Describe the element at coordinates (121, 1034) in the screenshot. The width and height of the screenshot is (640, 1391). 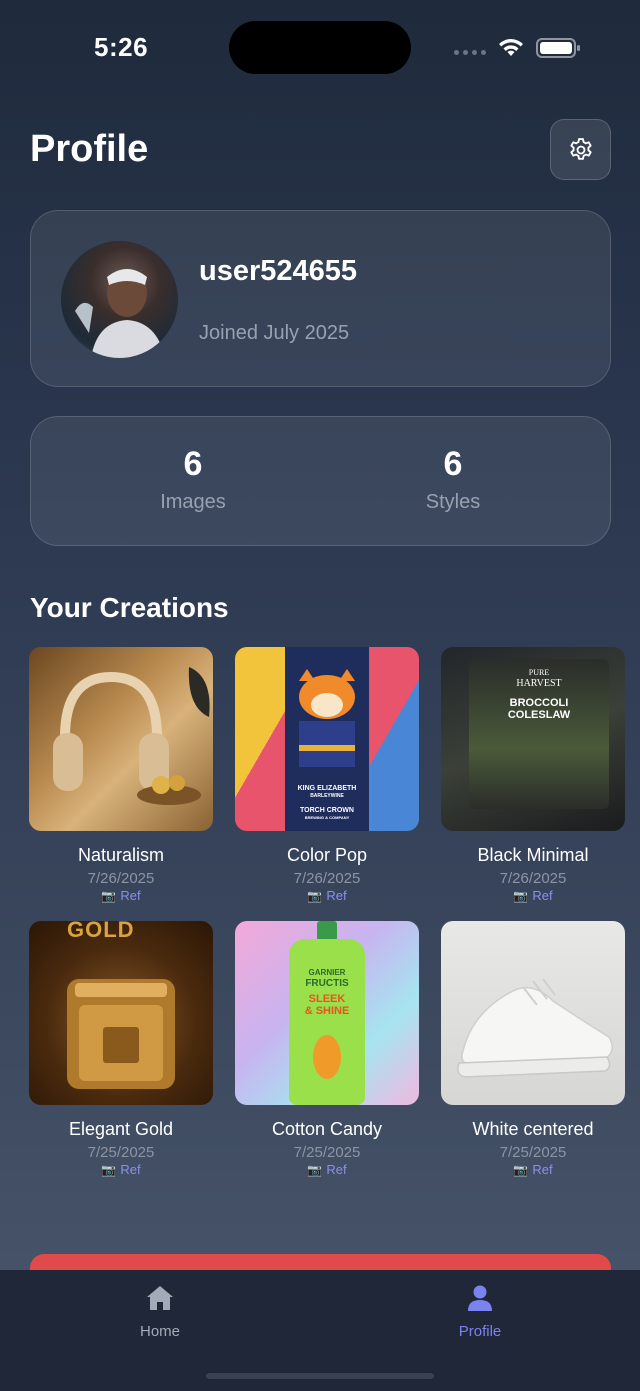
I see `air-fryer-image` at that location.